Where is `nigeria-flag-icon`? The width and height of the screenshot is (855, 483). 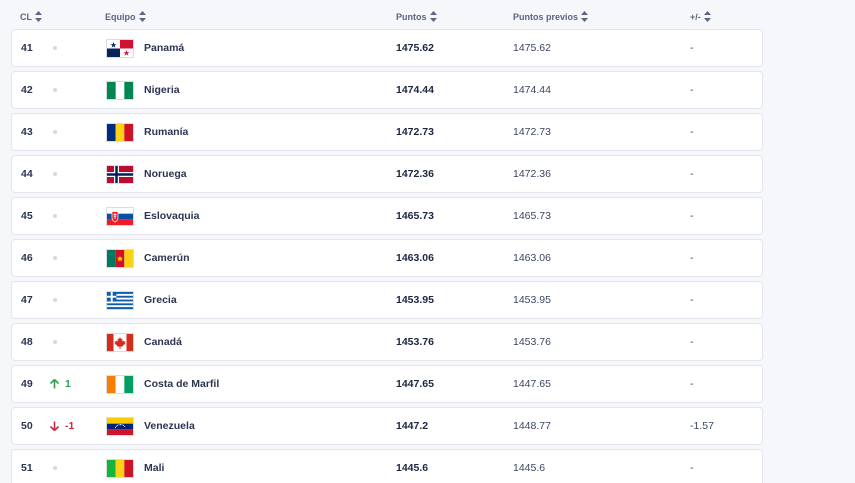 nigeria-flag-icon is located at coordinates (120, 90).